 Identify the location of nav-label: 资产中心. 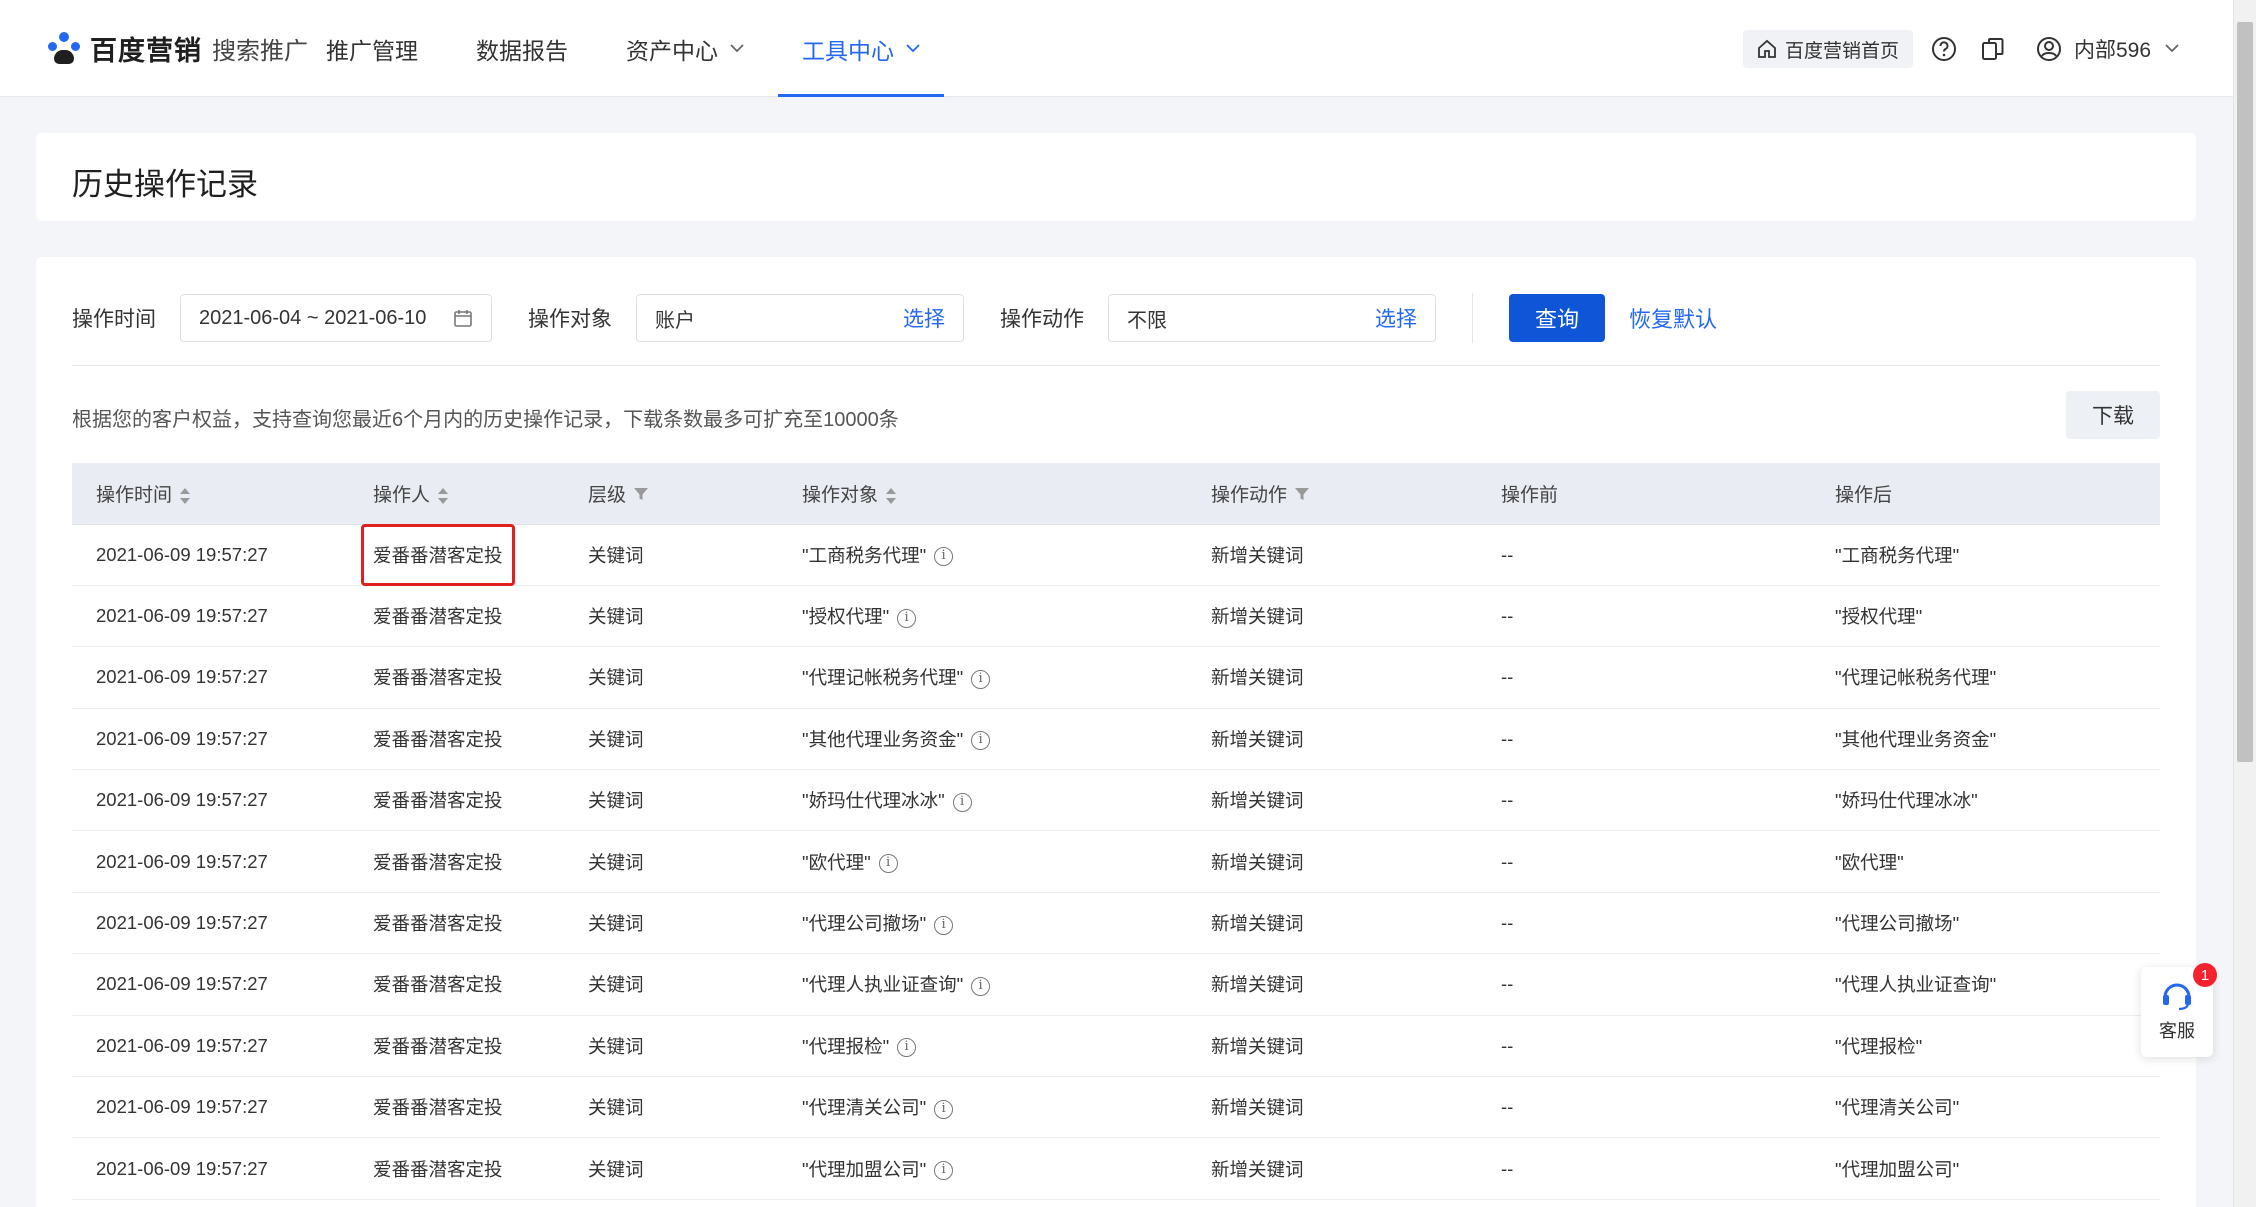
(672, 50).